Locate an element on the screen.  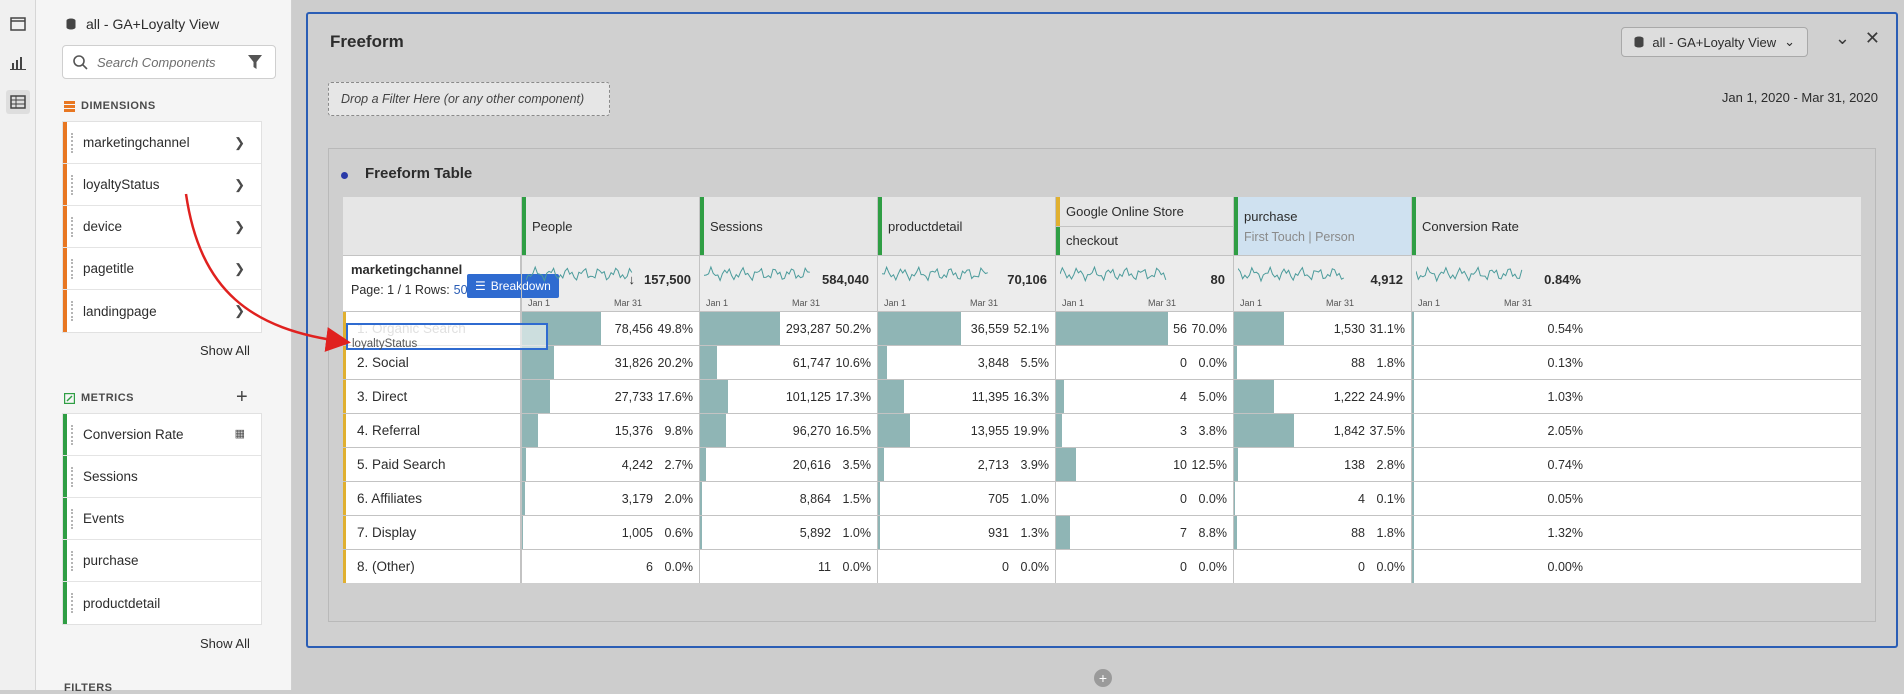
column-header: purchaseFirst Touch | Person is located at coordinates (1322, 226).